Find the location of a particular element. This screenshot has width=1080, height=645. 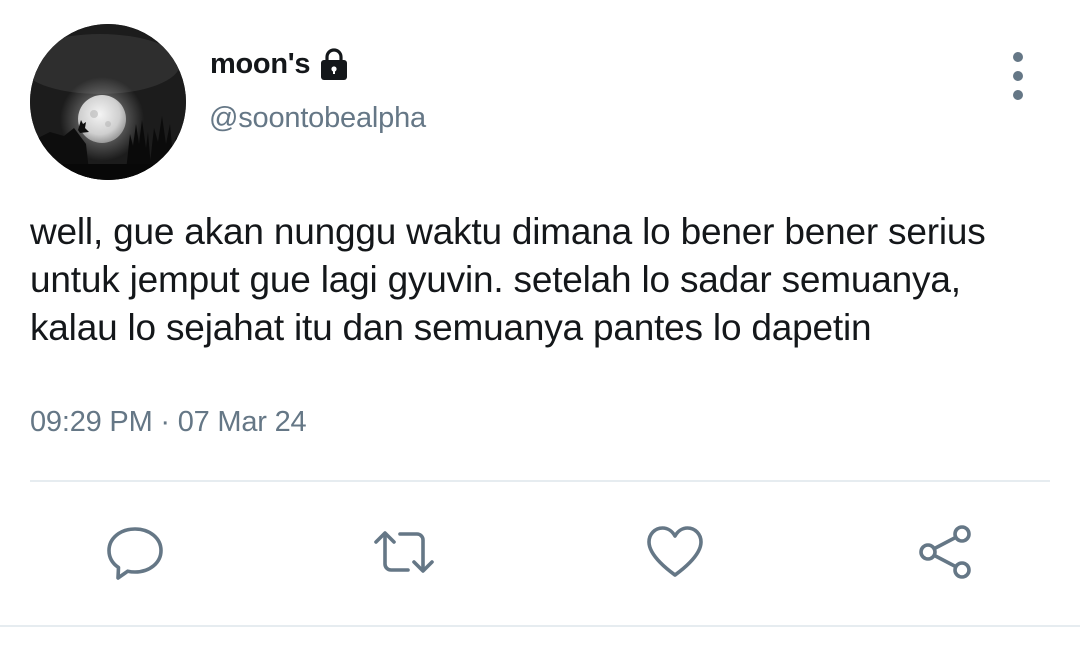

share-button is located at coordinates (945, 552).